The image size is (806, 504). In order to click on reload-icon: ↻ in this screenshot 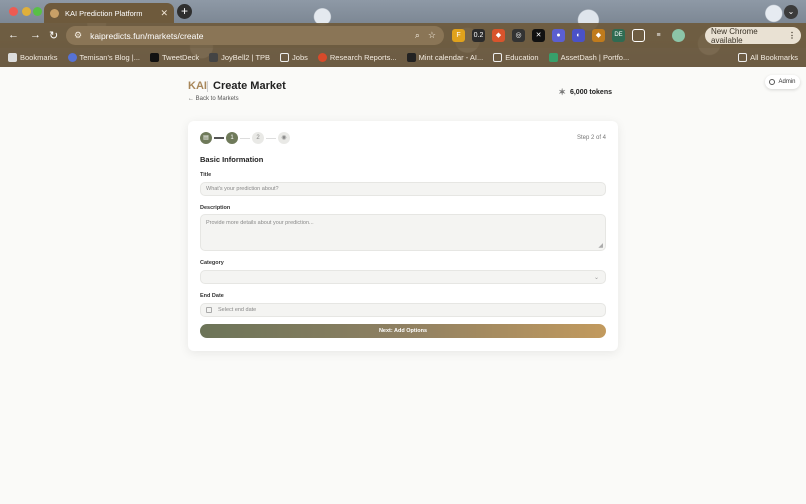, I will do `click(53, 35)`.